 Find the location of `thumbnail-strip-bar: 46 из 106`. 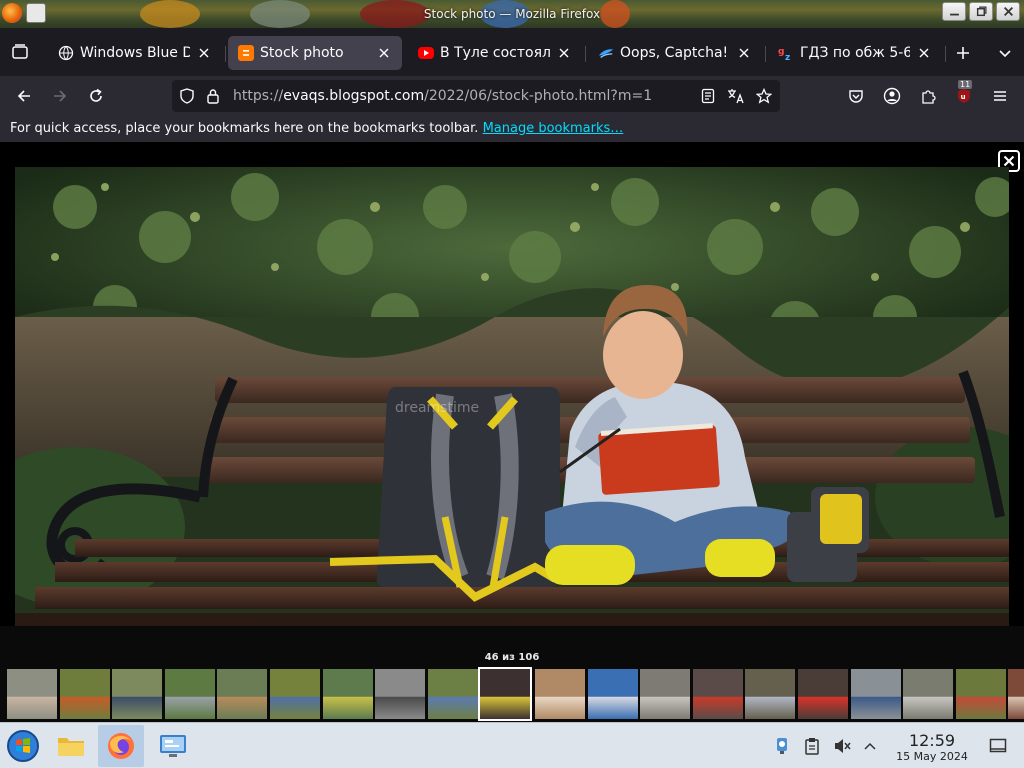

thumbnail-strip-bar: 46 из 106 is located at coordinates (512, 674).